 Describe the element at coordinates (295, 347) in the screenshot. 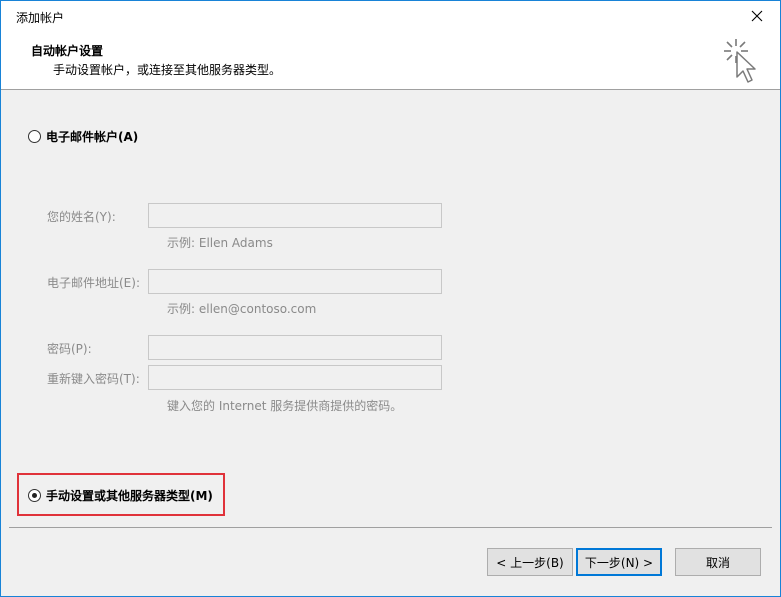

I see `password-input` at that location.